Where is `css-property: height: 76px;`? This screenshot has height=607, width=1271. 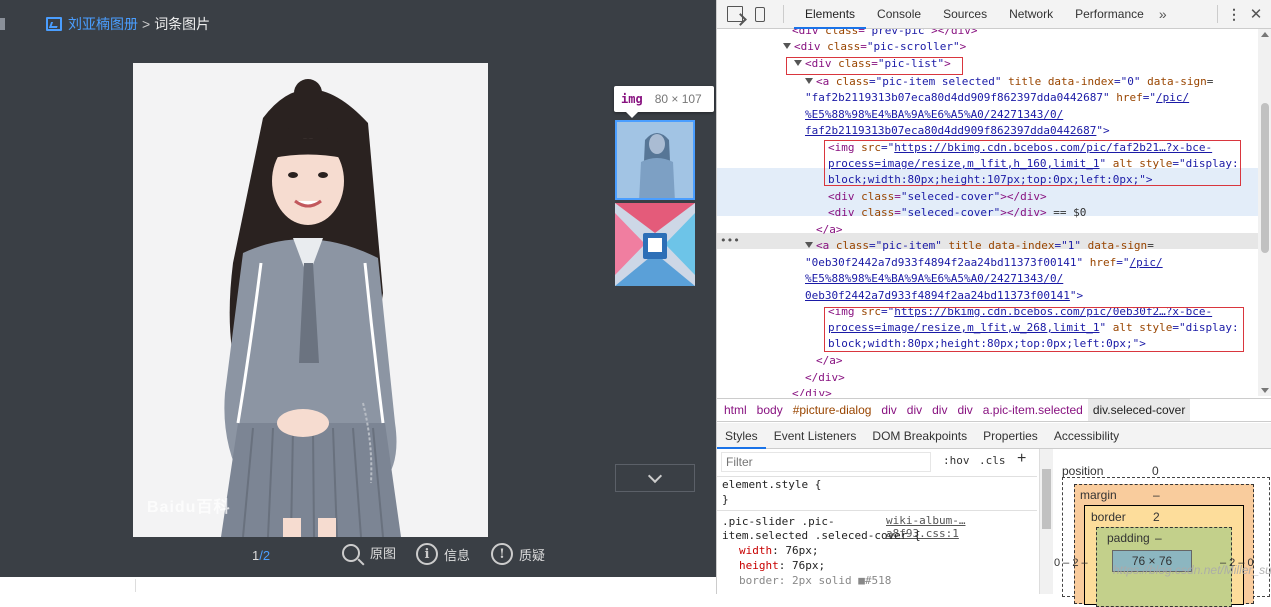
css-property: height: 76px; is located at coordinates (782, 565).